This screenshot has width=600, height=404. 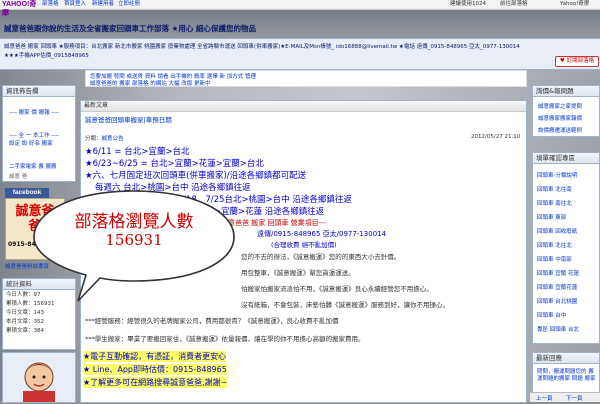 What do you see at coordinates (560, 118) in the screenshot?
I see `inquiry-link: 誠意搬家搬家報價` at bounding box center [560, 118].